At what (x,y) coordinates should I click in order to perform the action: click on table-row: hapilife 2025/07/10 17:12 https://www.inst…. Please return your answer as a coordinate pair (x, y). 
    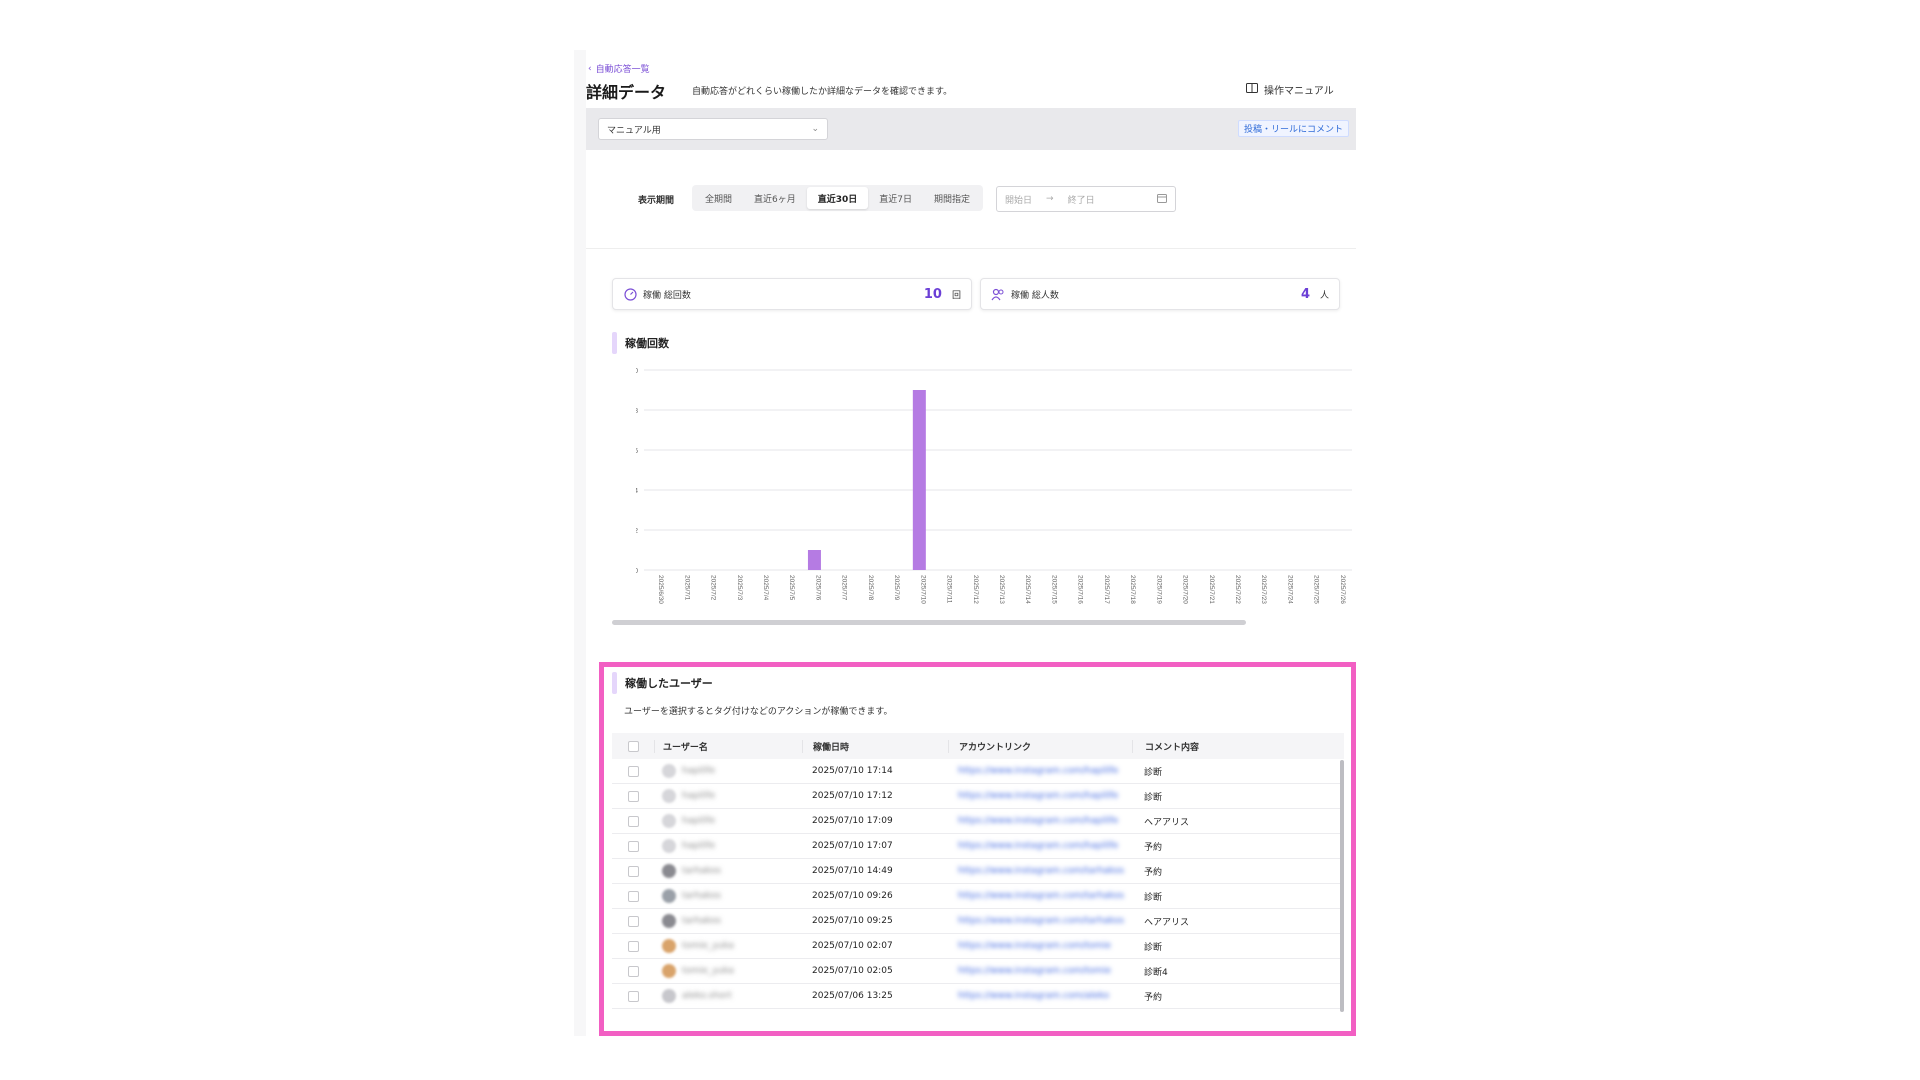
    Looking at the image, I should click on (978, 796).